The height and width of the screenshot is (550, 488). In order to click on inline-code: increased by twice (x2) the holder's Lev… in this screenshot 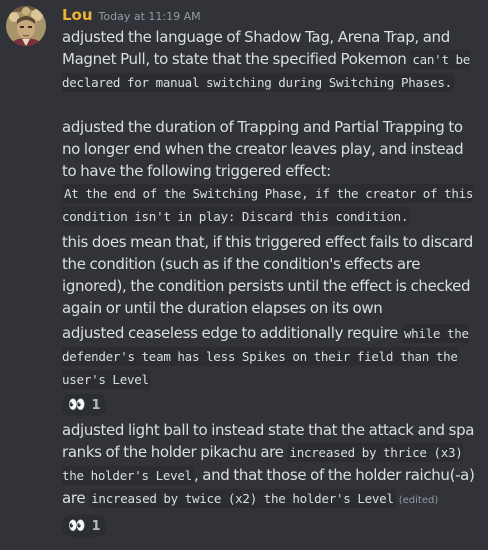, I will do `click(242, 498)`.